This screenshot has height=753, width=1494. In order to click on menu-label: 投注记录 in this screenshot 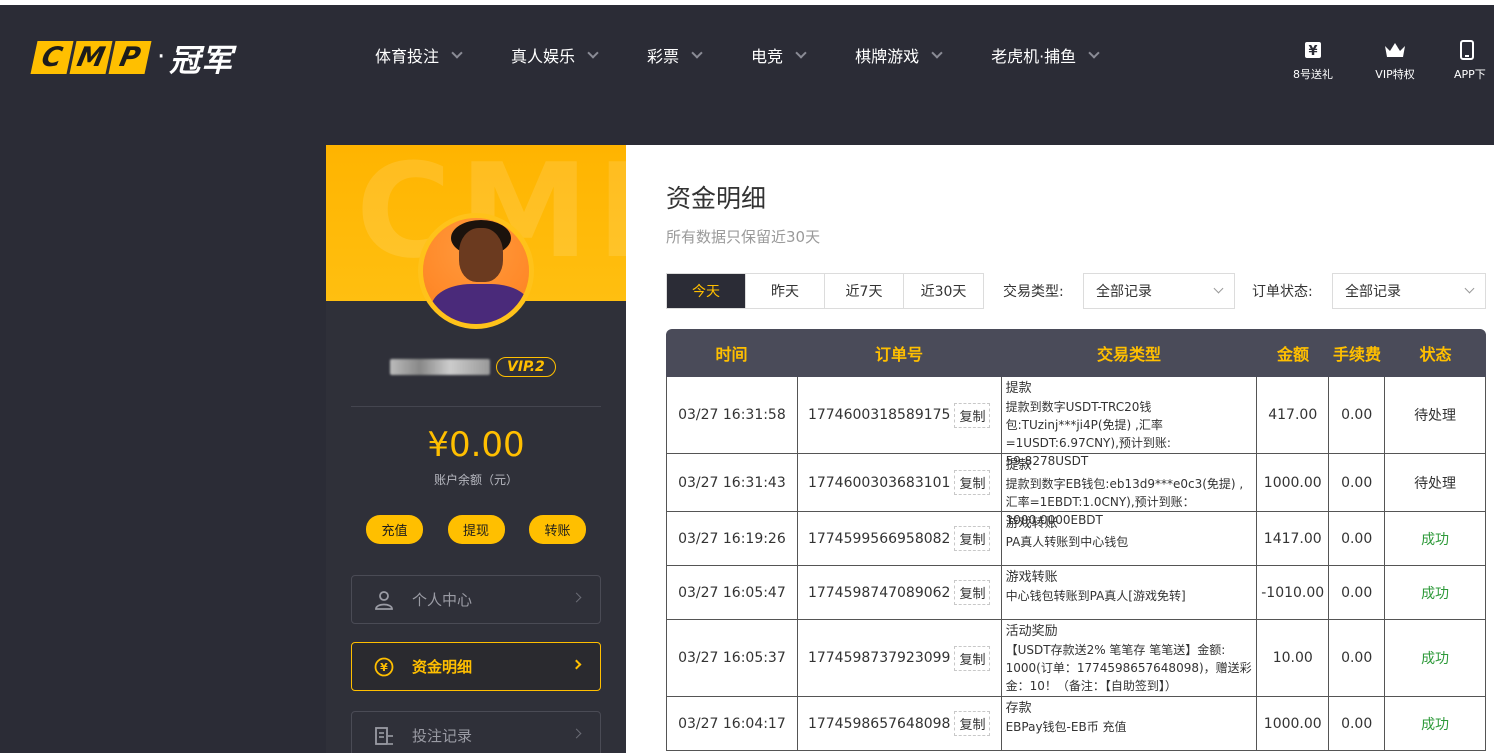, I will do `click(442, 736)`.